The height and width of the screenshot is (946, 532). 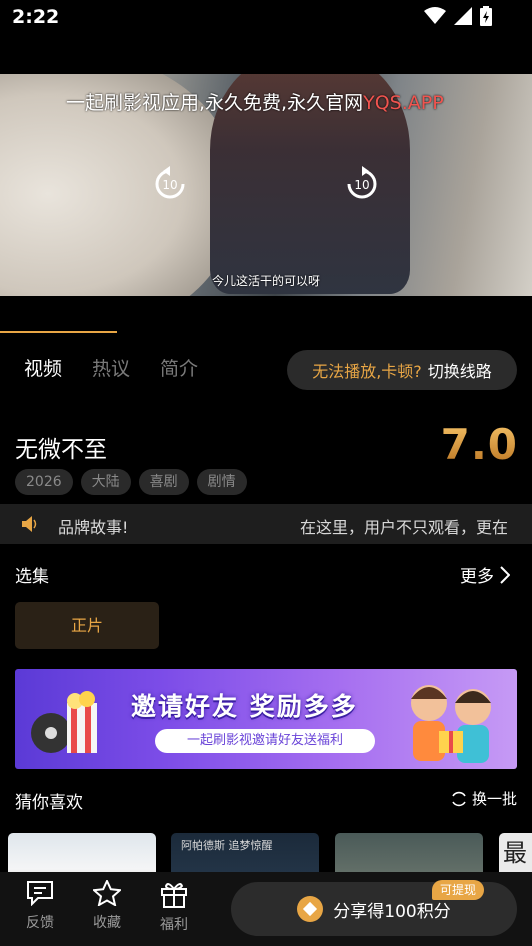 I want to click on video-subtitle: 今儿这活干的可以呀, so click(x=265, y=281).